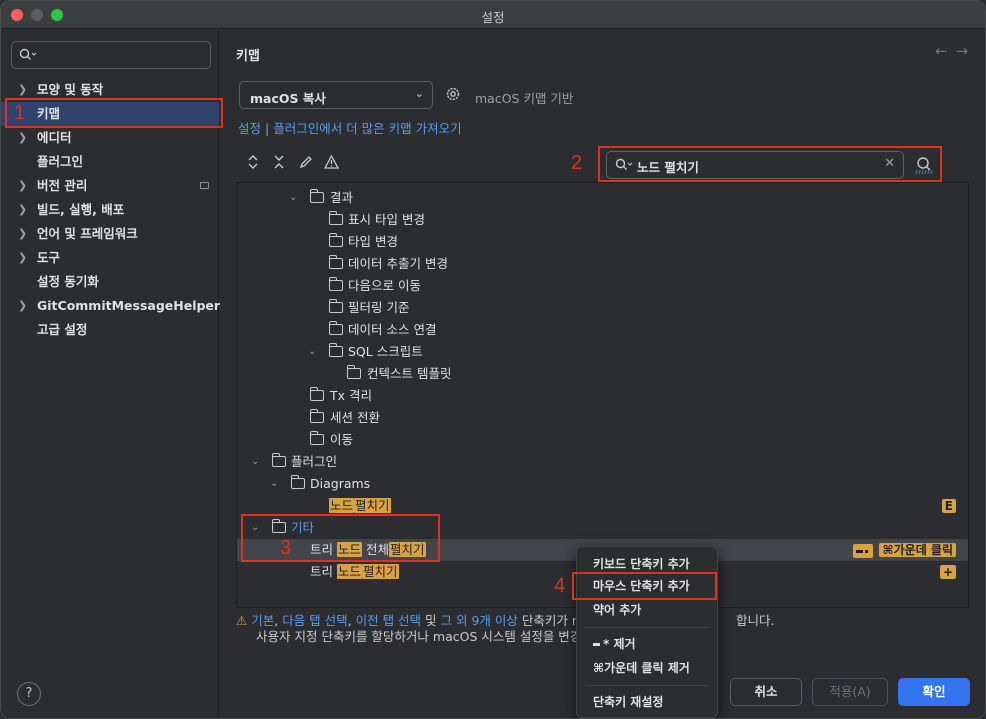 The image size is (986, 719). I want to click on keymap-select-value: macOS 복사, so click(288, 98).